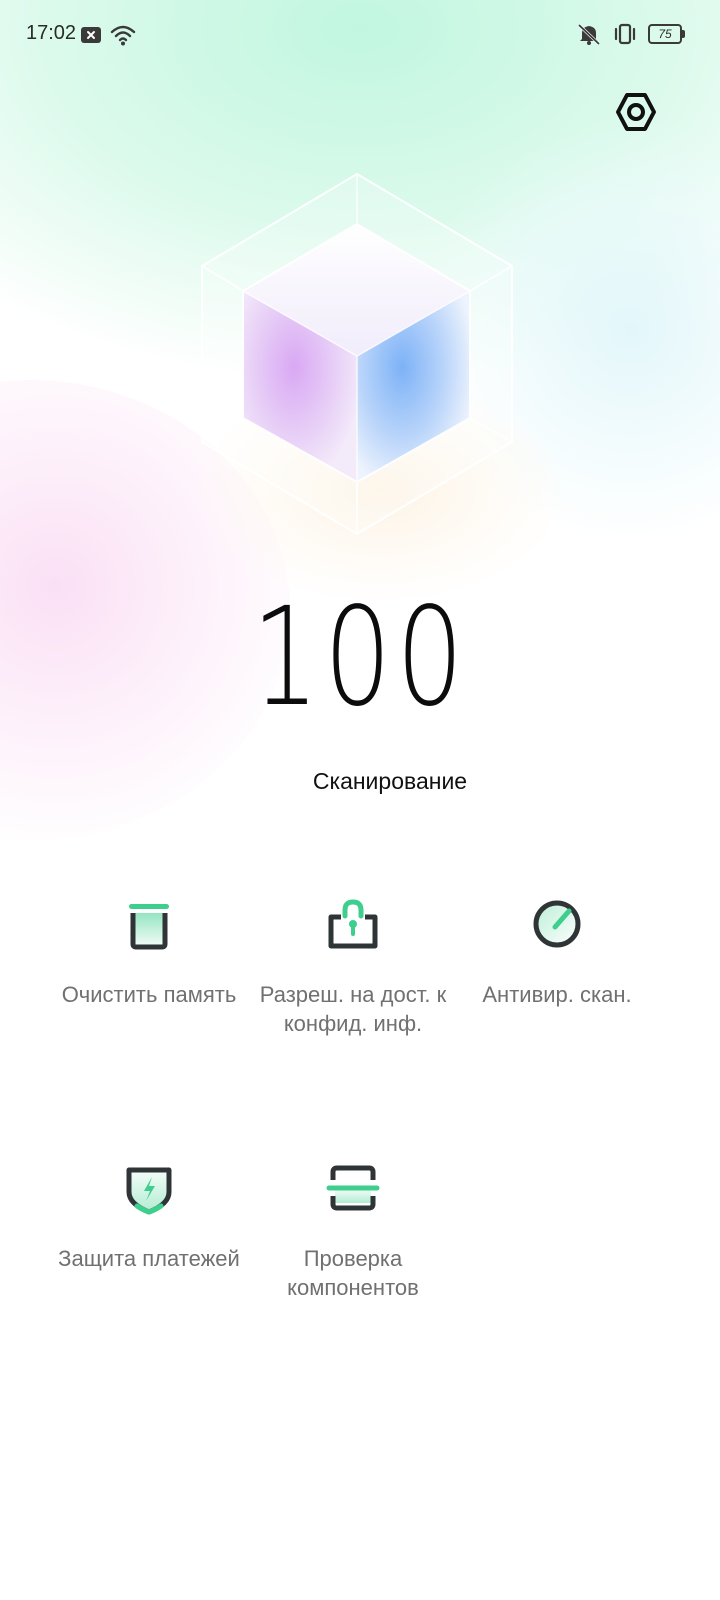  I want to click on status-bar: 17:02 75, so click(360, 35).